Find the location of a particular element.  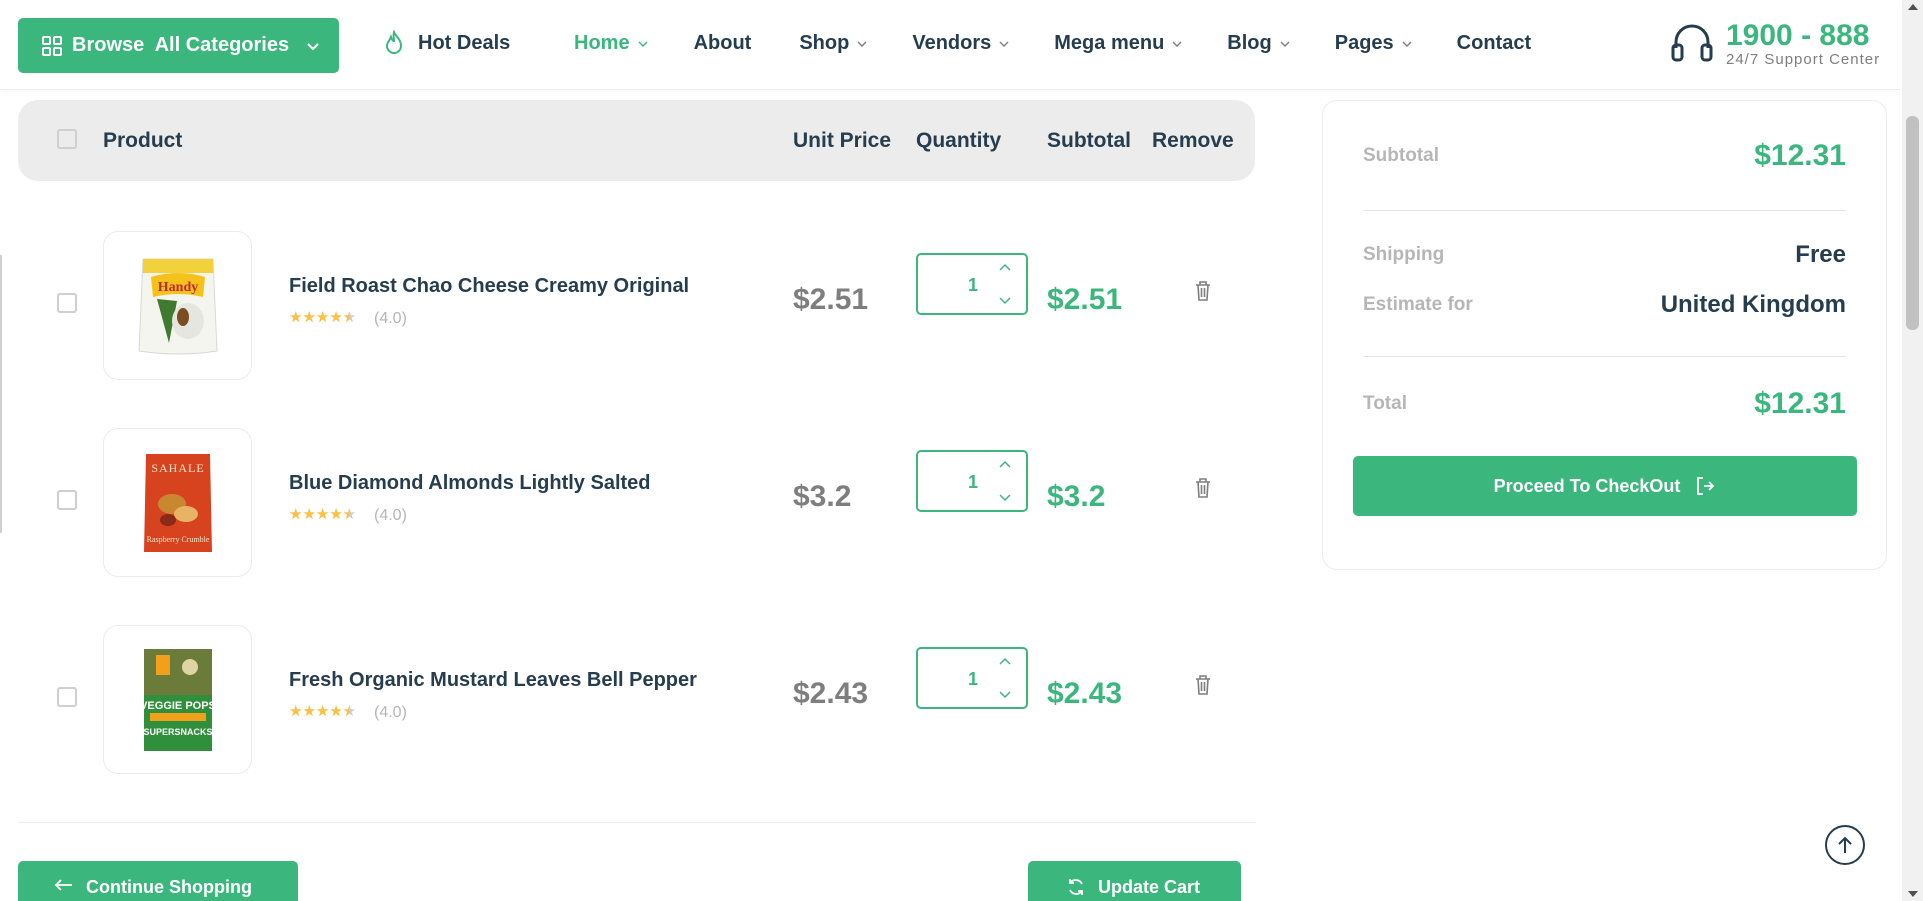

column-subtotal: Subtotal is located at coordinates (1089, 140).